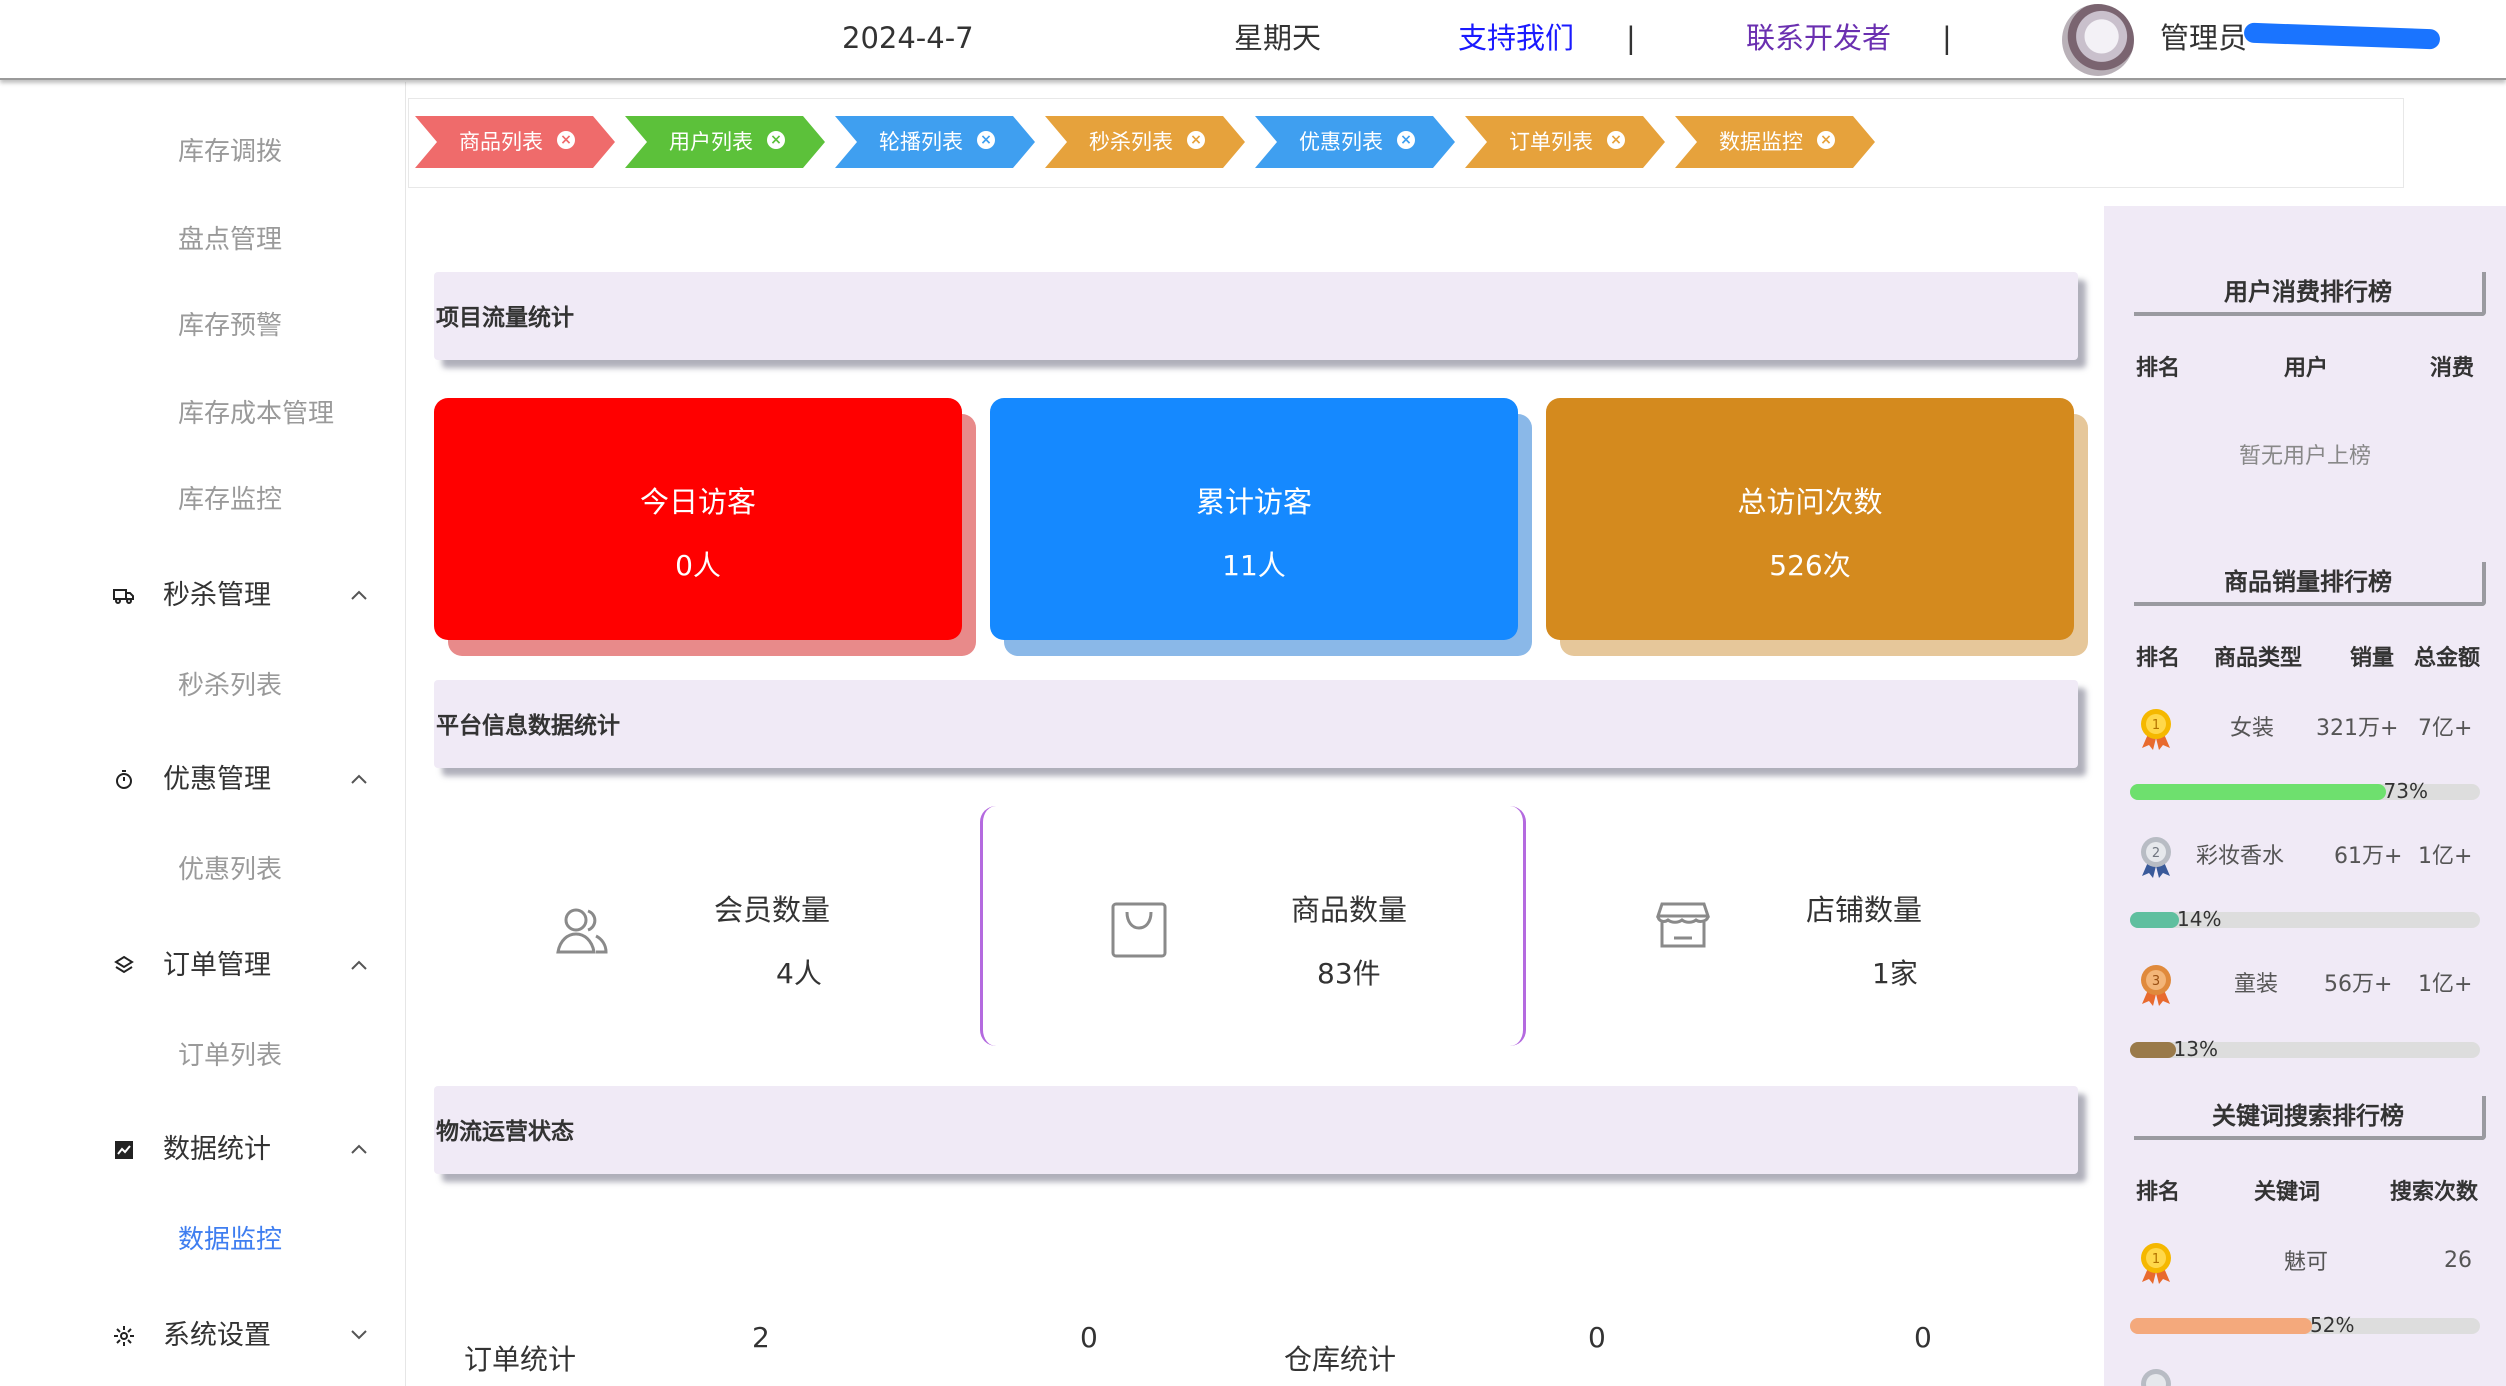 Image resolution: width=2506 pixels, height=1386 pixels. I want to click on stat-card-label: 总访问次数, so click(1810, 502).